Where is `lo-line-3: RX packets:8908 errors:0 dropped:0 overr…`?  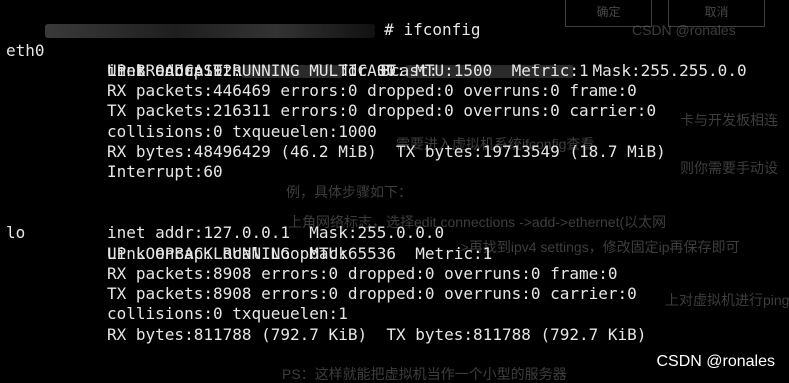 lo-line-3: RX packets:8908 errors:0 dropped:0 overr… is located at coordinates (397, 274).